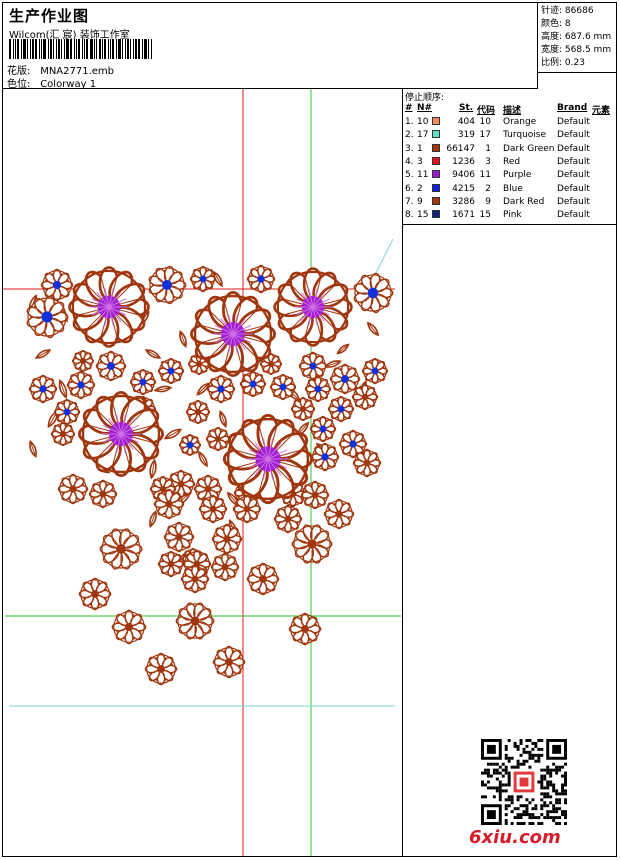 This screenshot has height=860, width=620. I want to click on stop-sequence-row: 2. 17 319 17 Turquoise Default, so click(509, 136).